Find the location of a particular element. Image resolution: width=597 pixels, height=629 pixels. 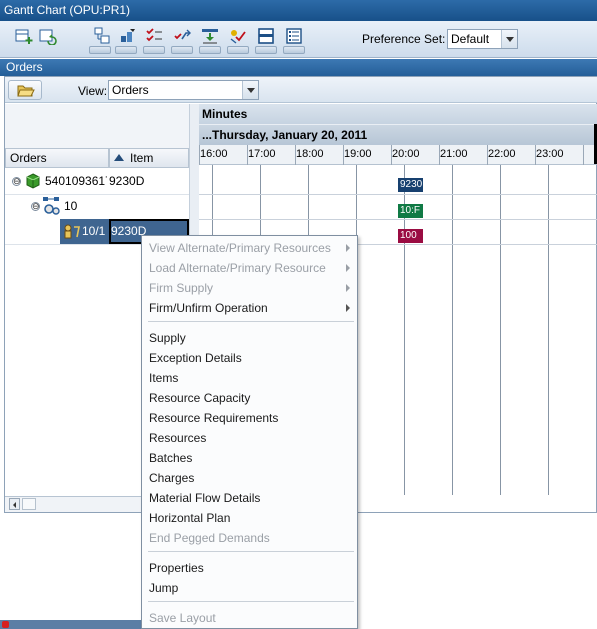

new-row-icon is located at coordinates (24, 36).